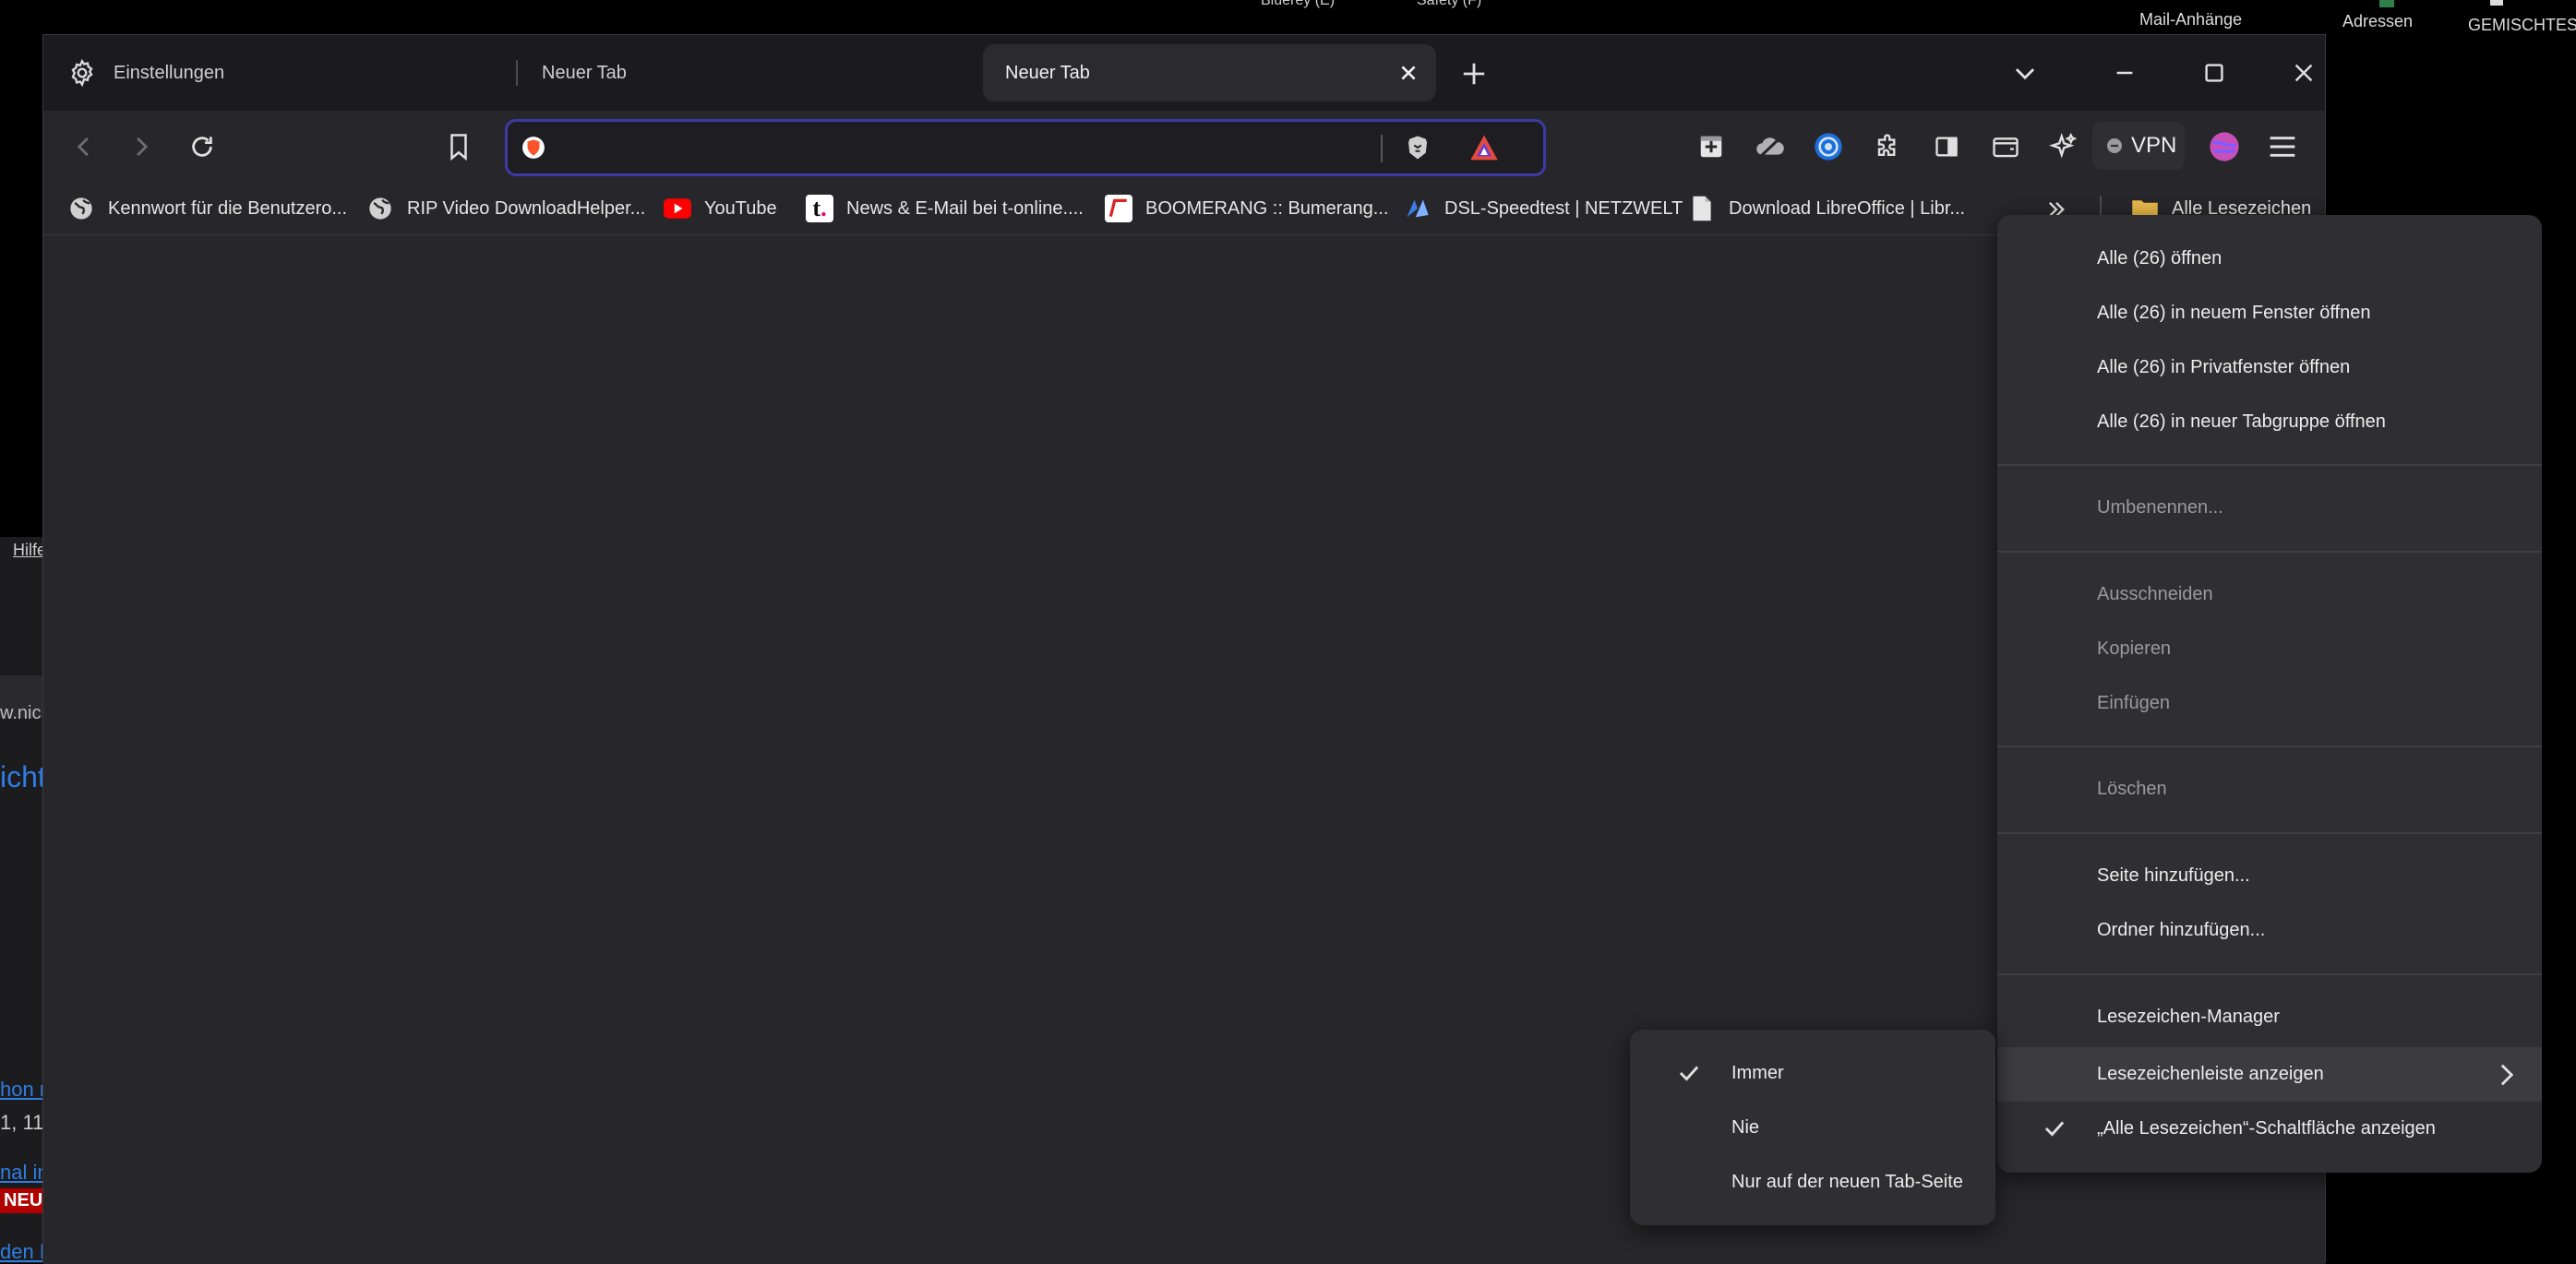 Image resolution: width=2576 pixels, height=1264 pixels. Describe the element at coordinates (2270, 1129) in the screenshot. I see `menu-show-all-bookmarks-button: „Alle Lesezeichen“-Schaltfläche anzeigen` at that location.